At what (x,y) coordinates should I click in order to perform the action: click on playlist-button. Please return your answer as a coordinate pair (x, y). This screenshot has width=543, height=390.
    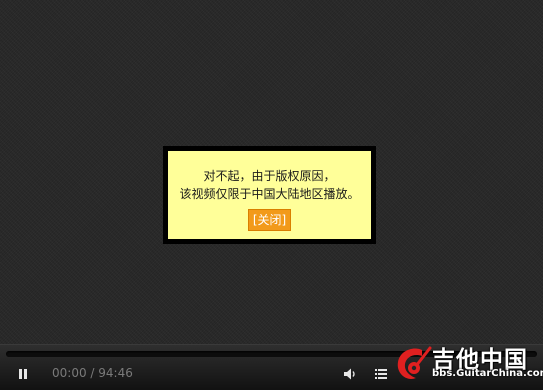
    Looking at the image, I should click on (381, 373).